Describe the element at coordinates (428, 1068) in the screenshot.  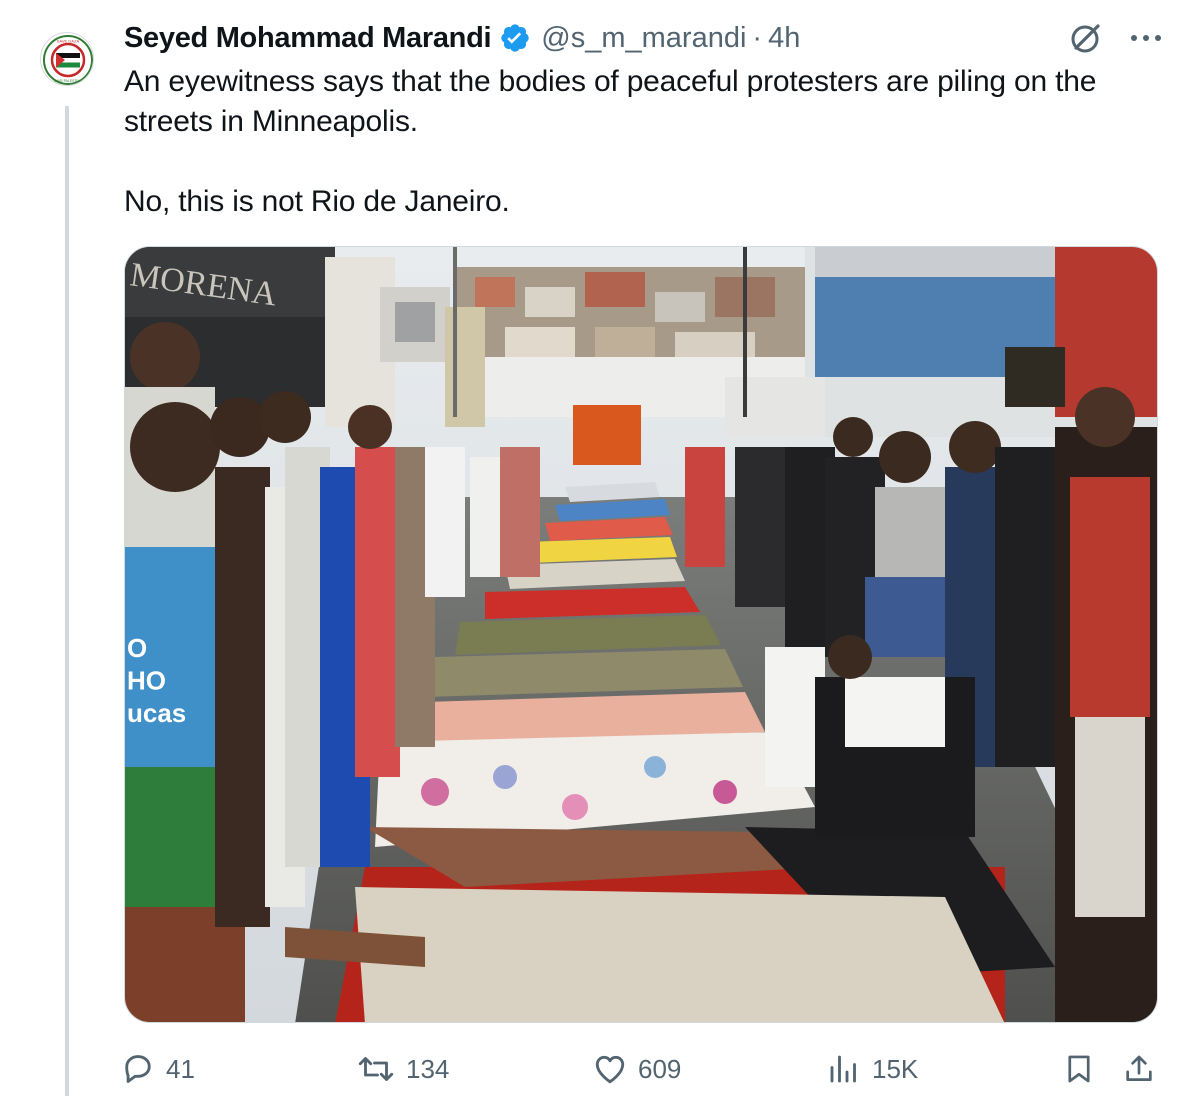
I see `repost-count: 134` at that location.